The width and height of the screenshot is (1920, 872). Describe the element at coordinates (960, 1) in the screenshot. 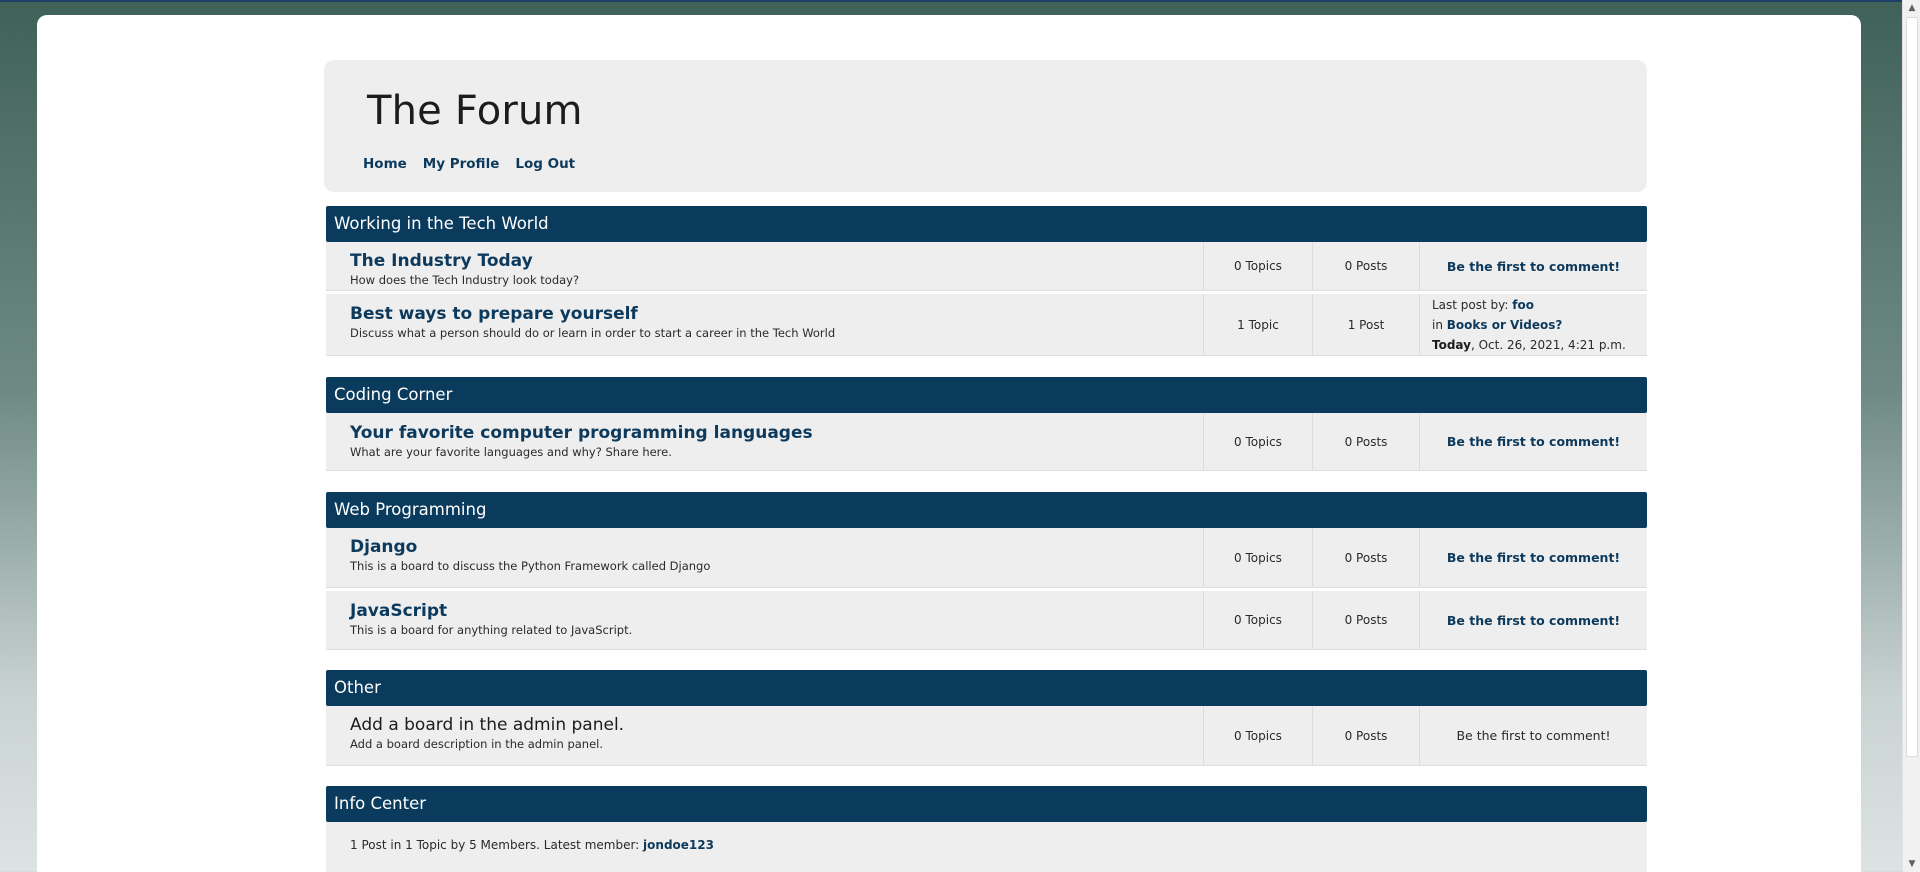

I see `window-top-border` at that location.